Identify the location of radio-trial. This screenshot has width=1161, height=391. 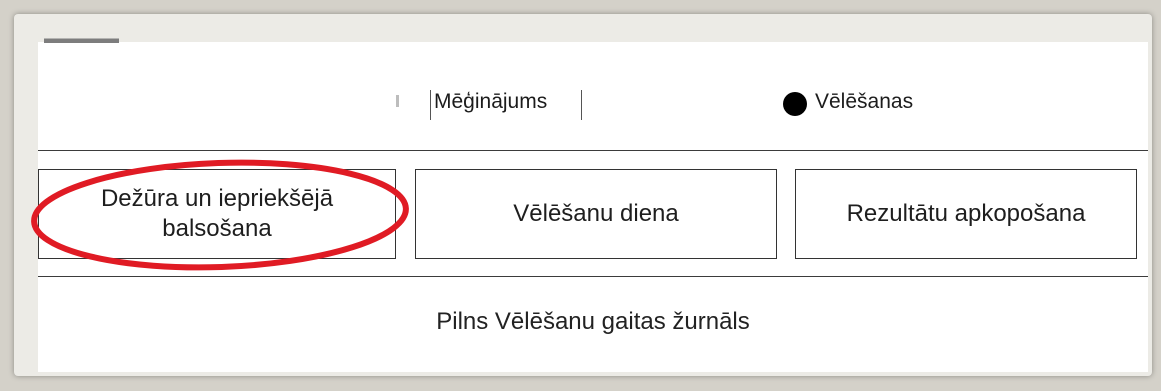
(397, 103).